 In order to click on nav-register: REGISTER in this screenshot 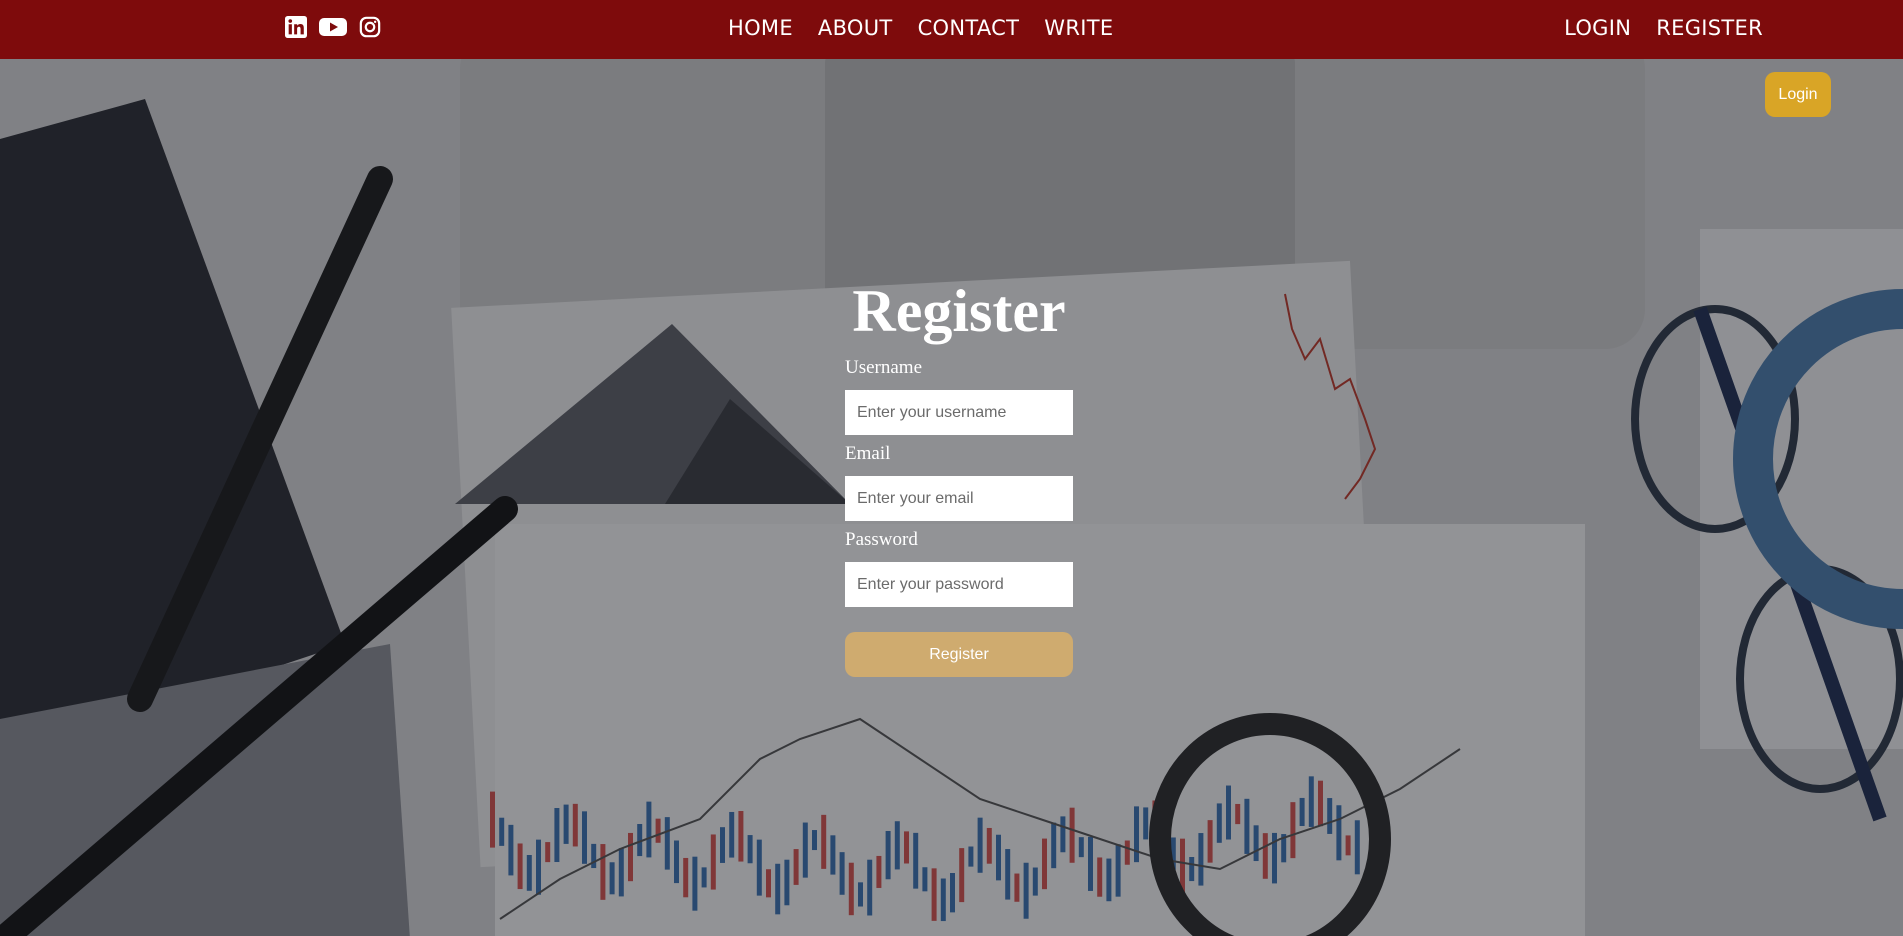, I will do `click(1709, 28)`.